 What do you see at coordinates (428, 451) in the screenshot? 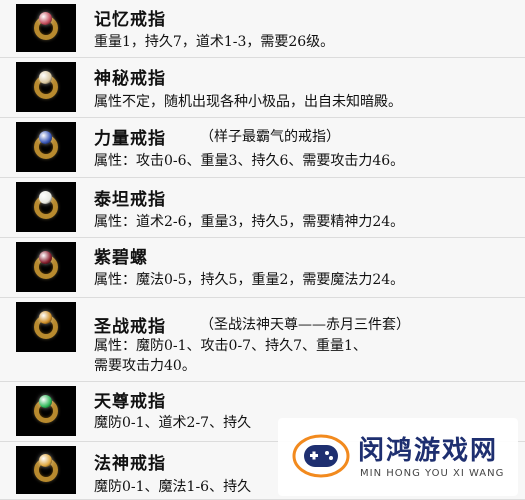
I see `watermark-title: 闵鸿游戏网` at bounding box center [428, 451].